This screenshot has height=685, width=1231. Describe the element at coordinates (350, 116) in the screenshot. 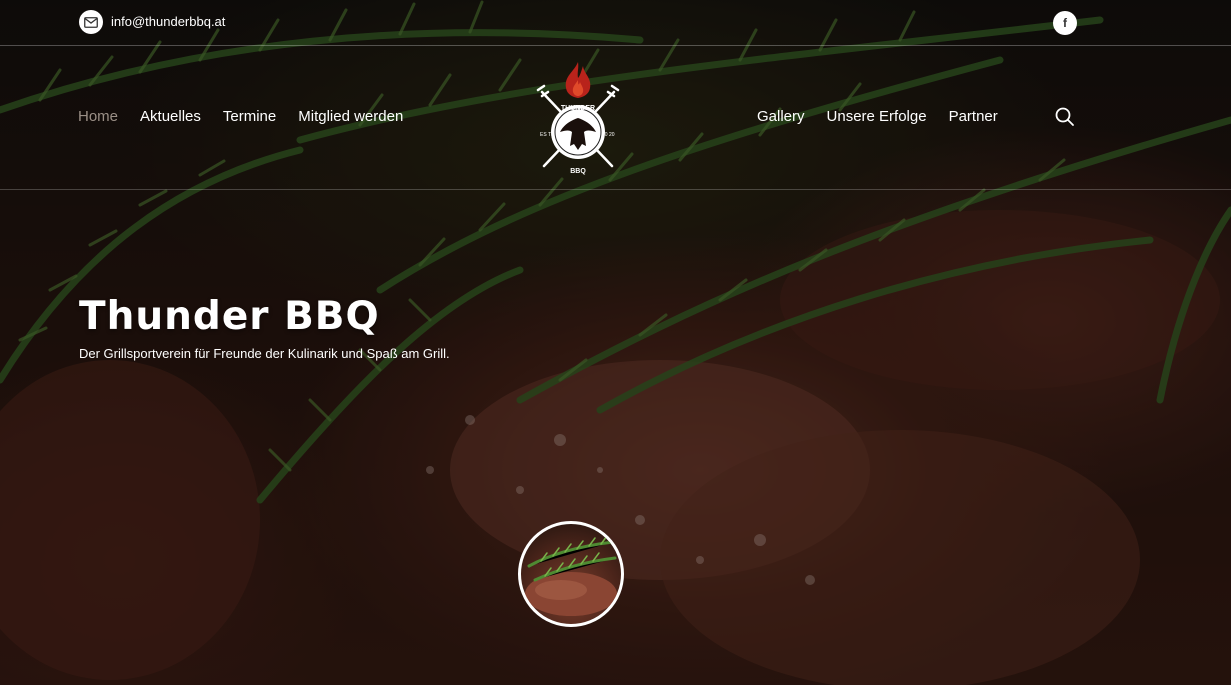

I see `nav-item-mitglied-werden: Mitglied werden` at that location.